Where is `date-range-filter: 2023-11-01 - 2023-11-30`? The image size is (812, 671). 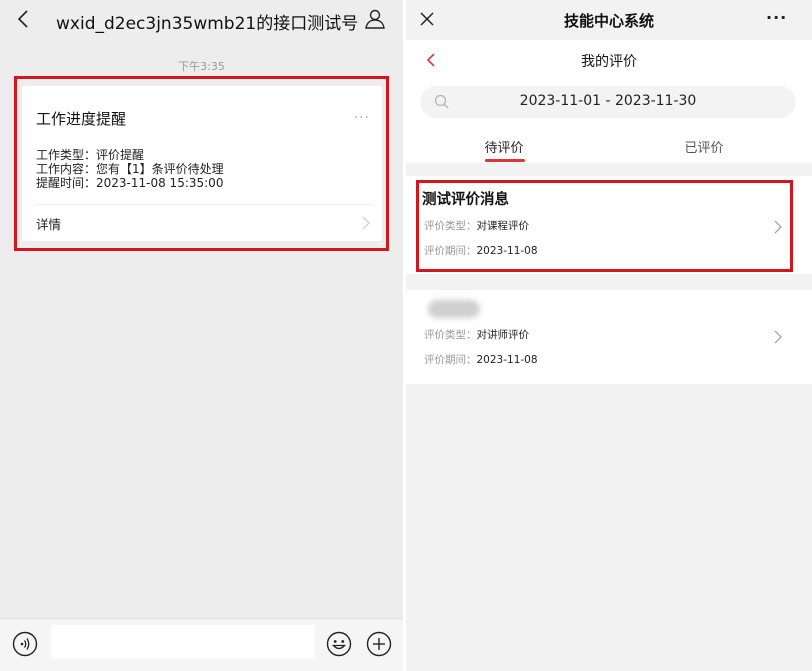
date-range-filter: 2023-11-01 - 2023-11-30 is located at coordinates (608, 102).